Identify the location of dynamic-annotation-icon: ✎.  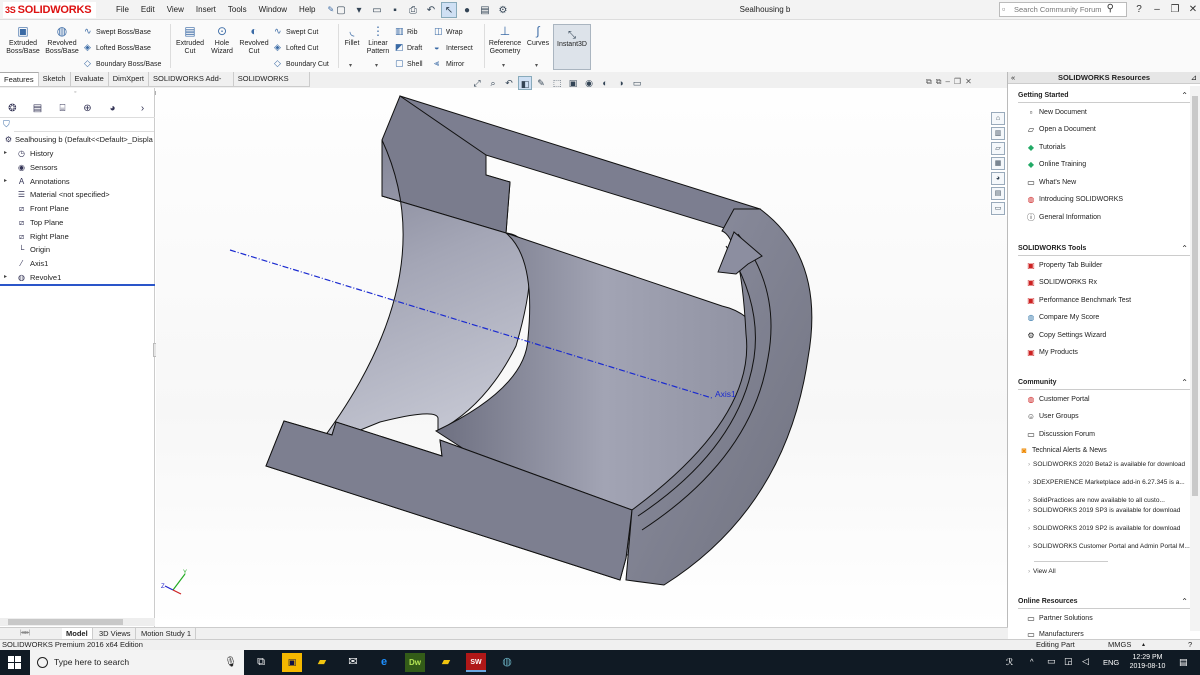
(541, 83).